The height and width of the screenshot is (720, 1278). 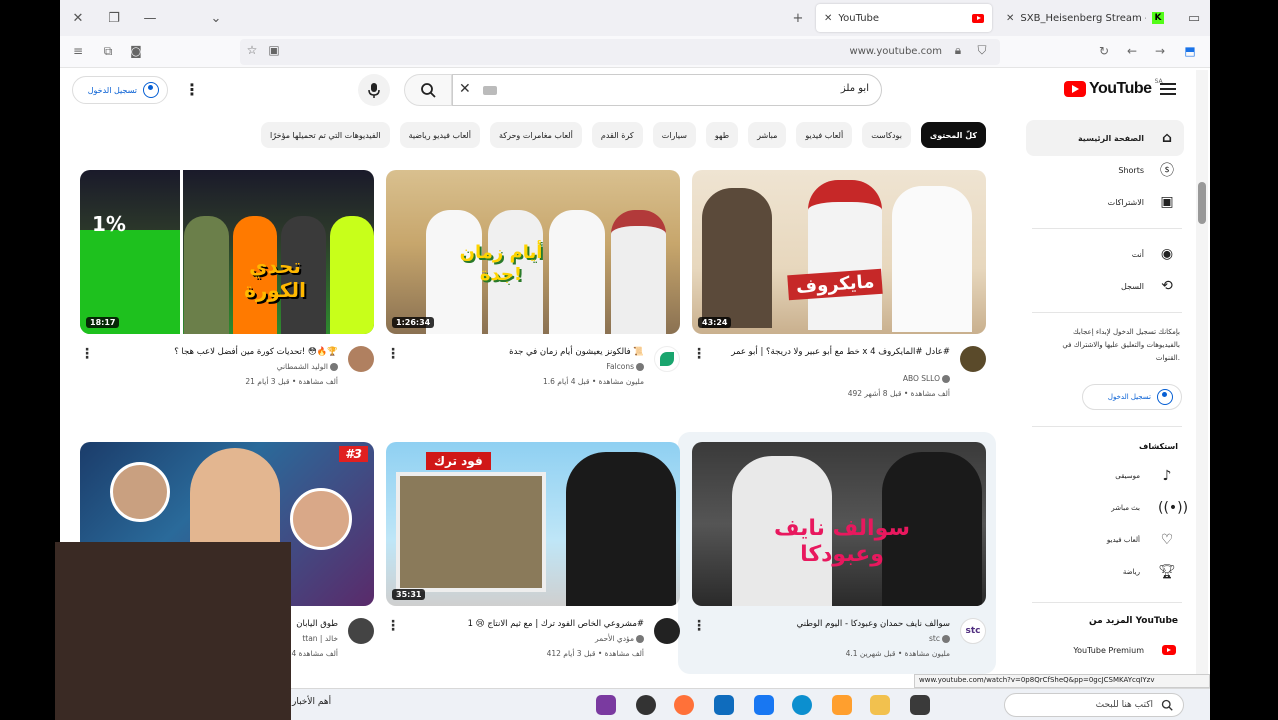 What do you see at coordinates (1105, 572) in the screenshot?
I see `sidebar-item-sports: رياضة 🏆︎` at bounding box center [1105, 572].